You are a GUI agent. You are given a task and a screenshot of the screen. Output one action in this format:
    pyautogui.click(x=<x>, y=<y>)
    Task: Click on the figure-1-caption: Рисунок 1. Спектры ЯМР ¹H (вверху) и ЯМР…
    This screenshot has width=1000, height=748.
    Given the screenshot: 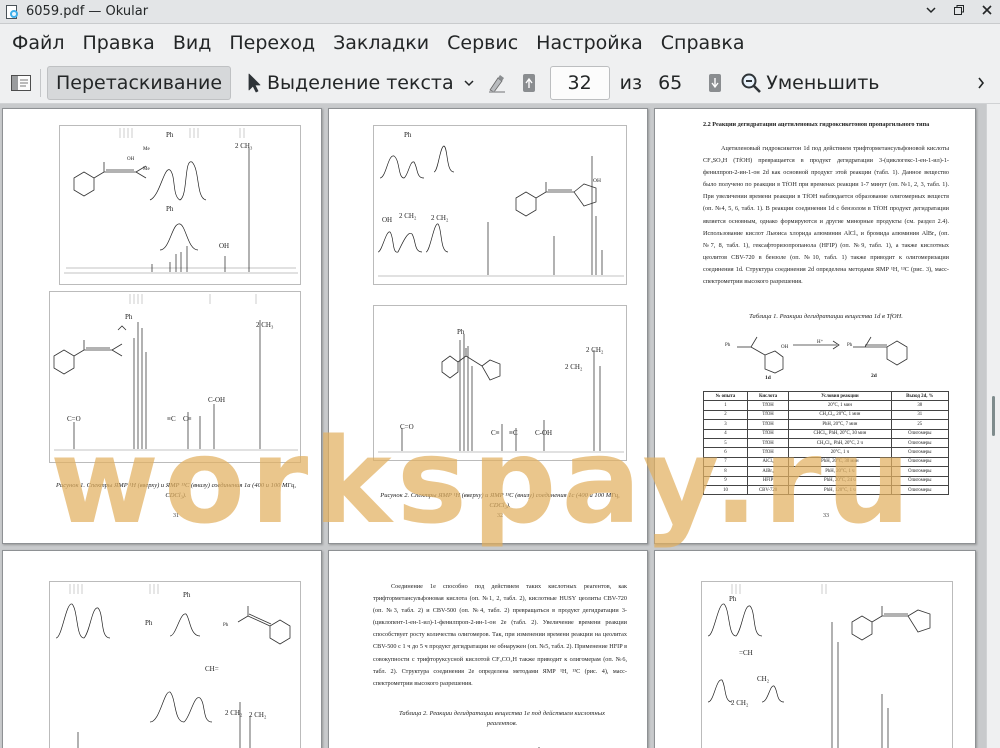 What is the action you would take?
    pyautogui.click(x=176, y=490)
    